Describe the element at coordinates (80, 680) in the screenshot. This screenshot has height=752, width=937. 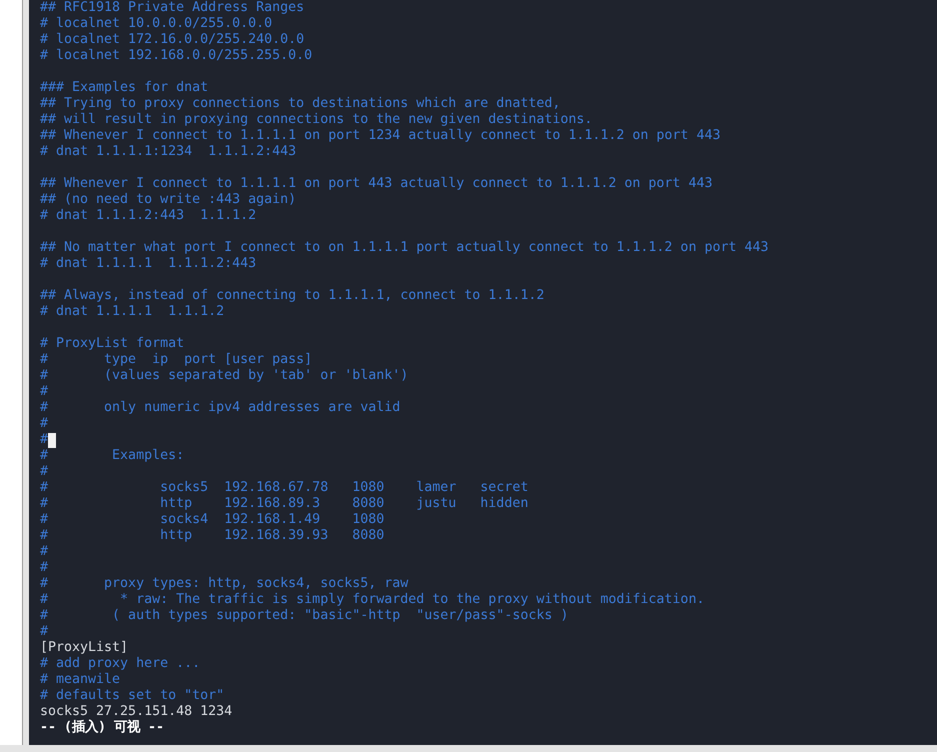
I see `code-line: # meanwile` at that location.